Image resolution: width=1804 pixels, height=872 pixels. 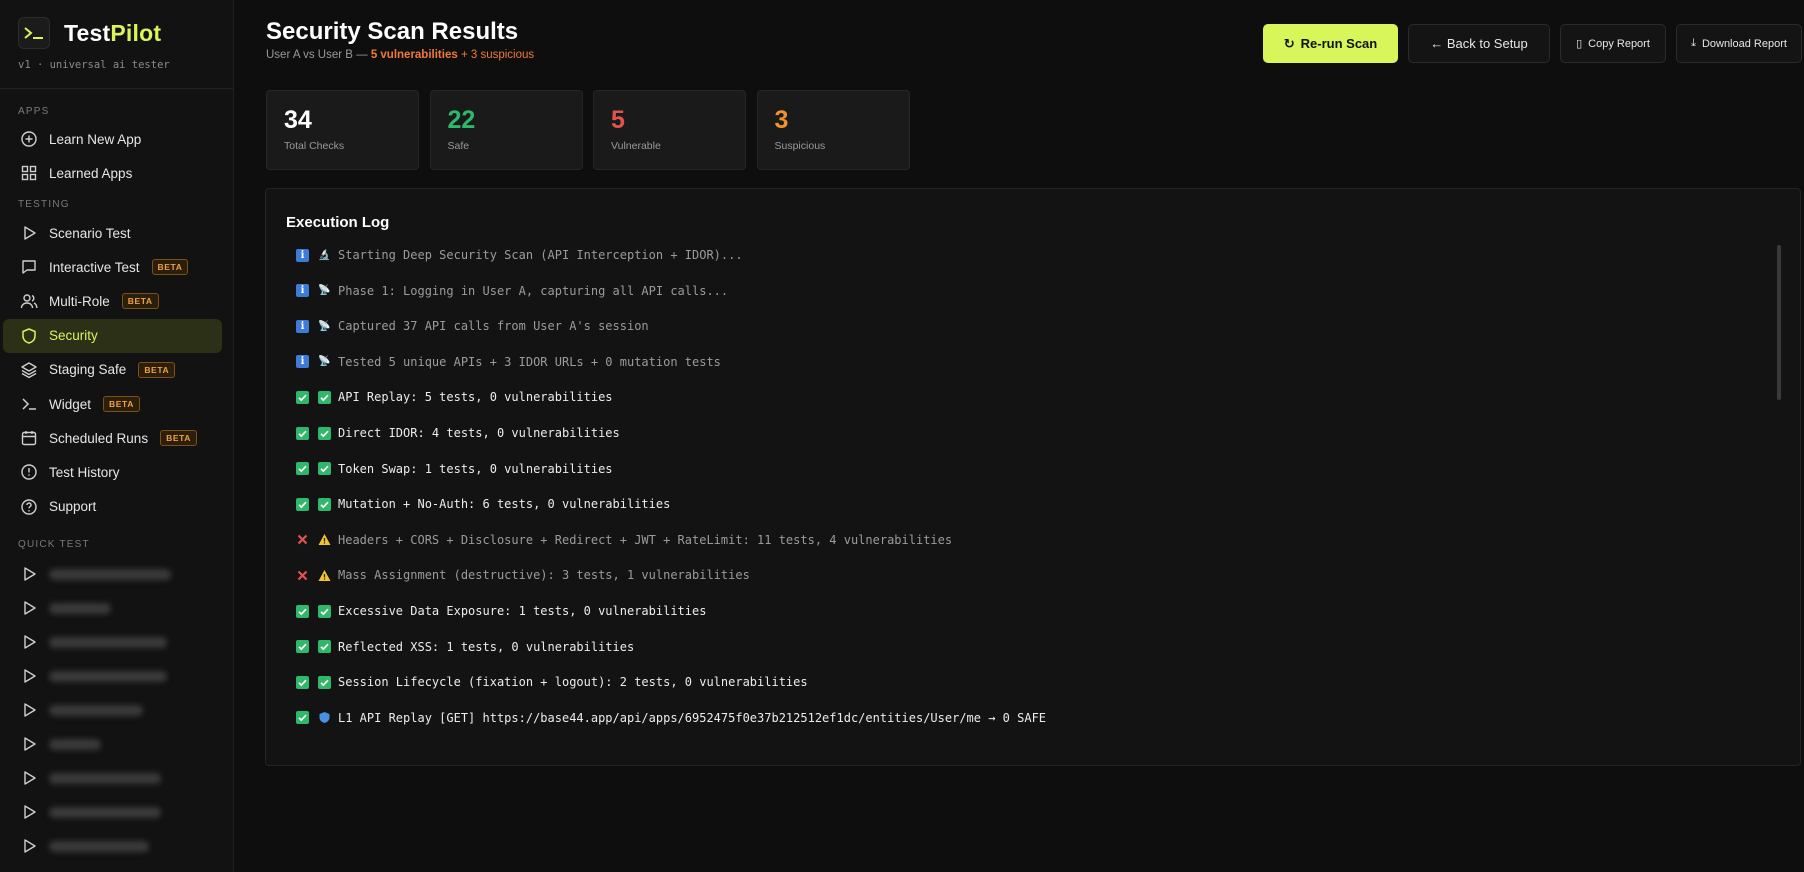 I want to click on stat-value: 3, so click(x=781, y=120).